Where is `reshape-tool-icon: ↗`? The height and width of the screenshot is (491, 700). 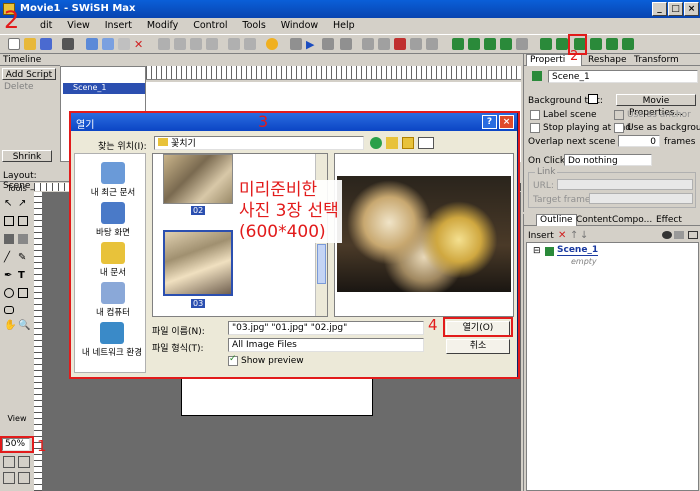
reshape-tool-icon: ↗ is located at coordinates (23, 203).